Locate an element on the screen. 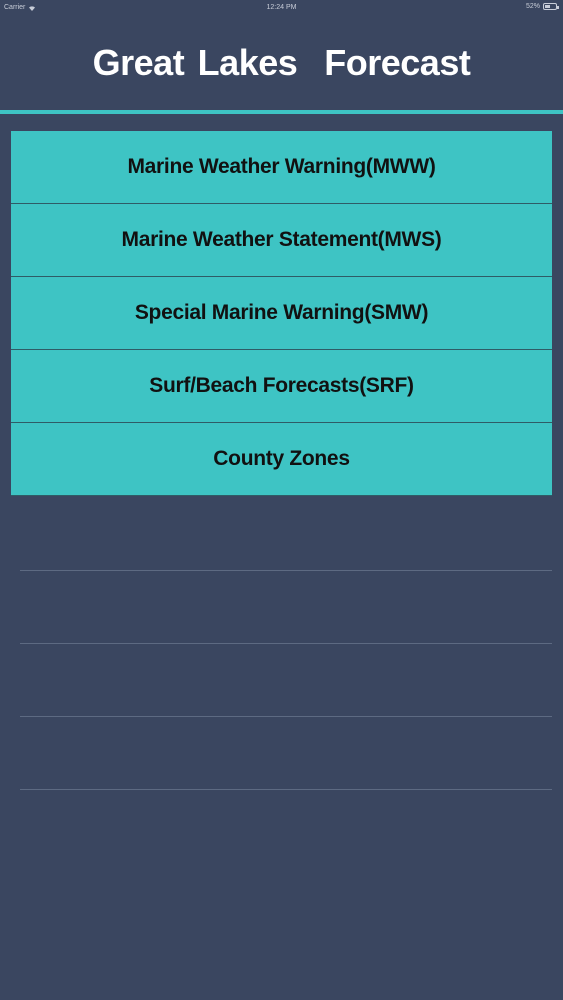 The height and width of the screenshot is (1000, 563). menu-item-mww: Marine Weather Warning(MWW) is located at coordinates (281, 167).